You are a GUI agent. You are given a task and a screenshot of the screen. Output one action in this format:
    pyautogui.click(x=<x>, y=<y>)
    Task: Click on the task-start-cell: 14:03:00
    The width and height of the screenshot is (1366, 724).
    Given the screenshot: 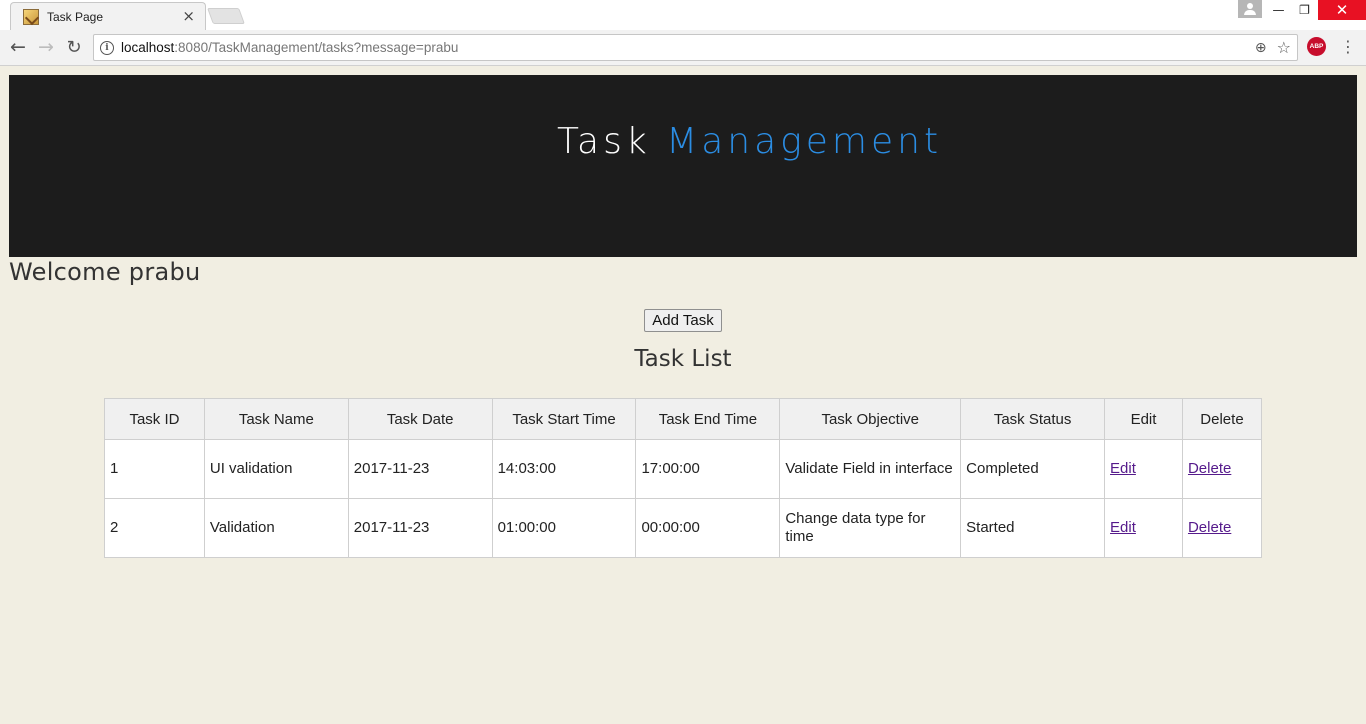 What is the action you would take?
    pyautogui.click(x=564, y=469)
    